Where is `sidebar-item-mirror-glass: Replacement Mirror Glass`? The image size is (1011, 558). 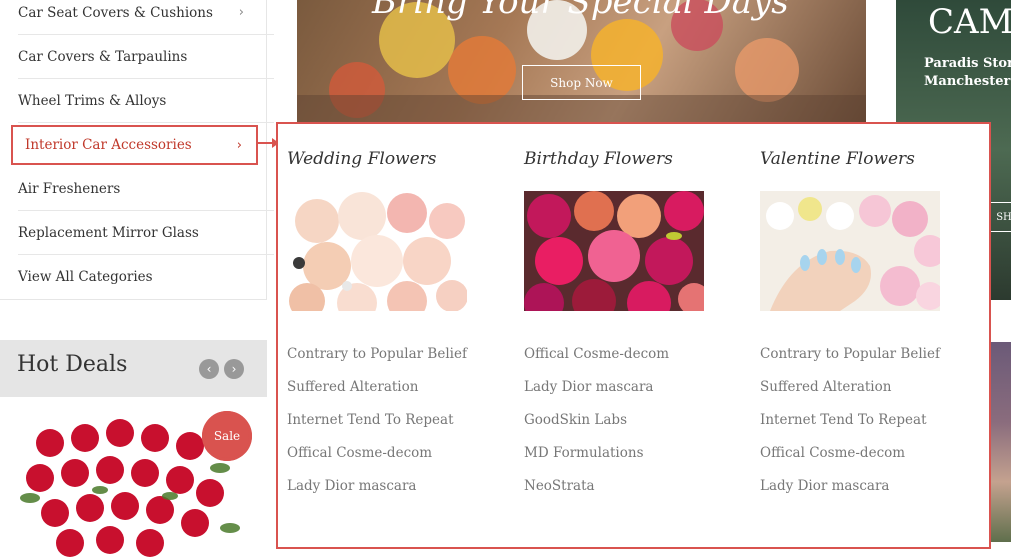
sidebar-item-mirror-glass: Replacement Mirror Glass is located at coordinates (146, 233).